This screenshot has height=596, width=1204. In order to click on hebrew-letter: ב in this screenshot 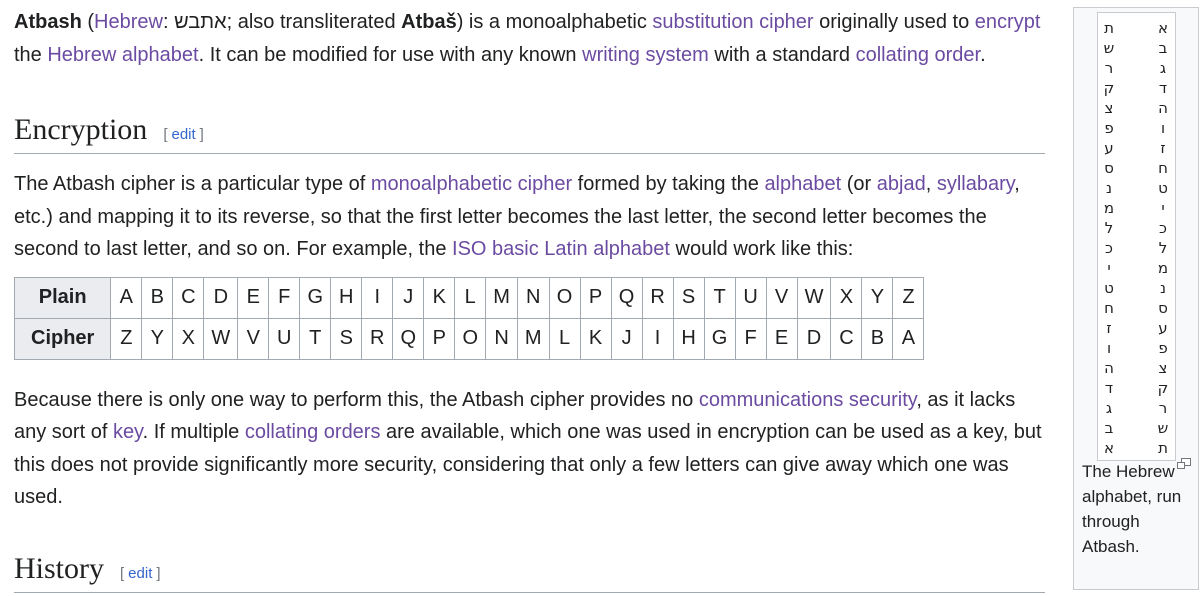, I will do `click(1163, 48)`.